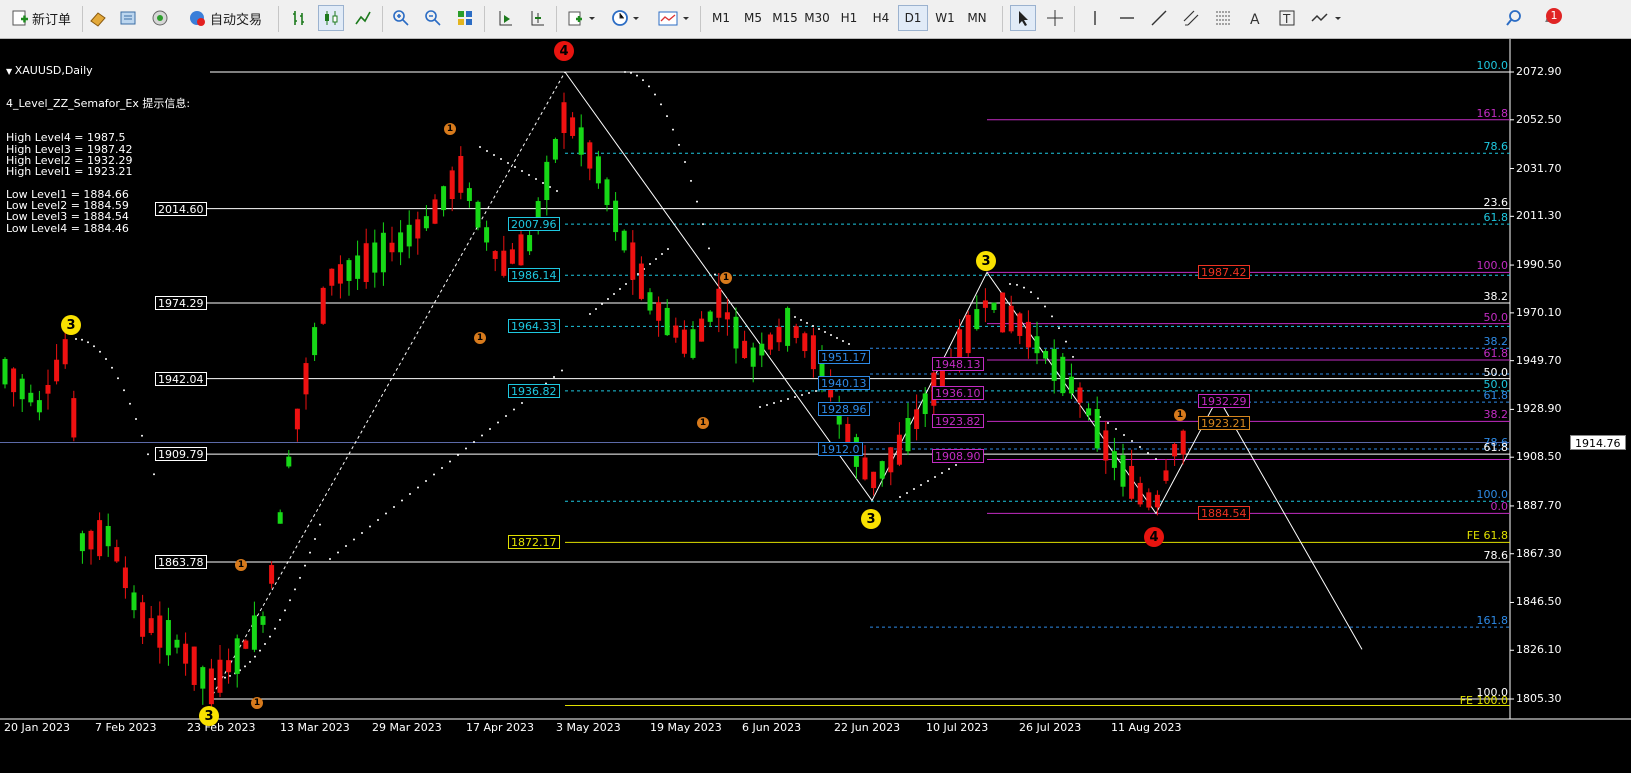 Image resolution: width=1631 pixels, height=773 pixels. I want to click on date-axis-label: 7 Feb 2023, so click(126, 727).